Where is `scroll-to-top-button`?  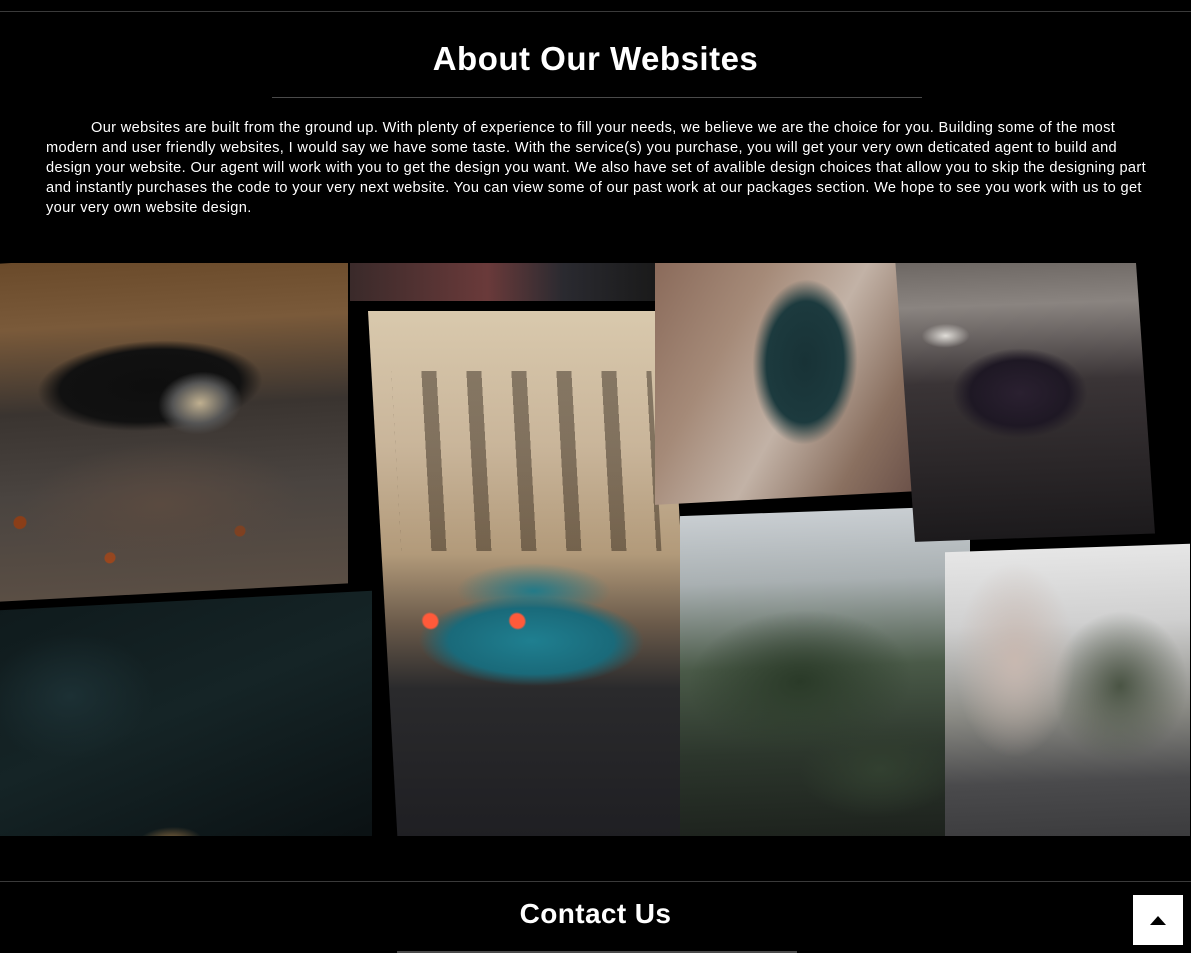
scroll-to-top-button is located at coordinates (1158, 920).